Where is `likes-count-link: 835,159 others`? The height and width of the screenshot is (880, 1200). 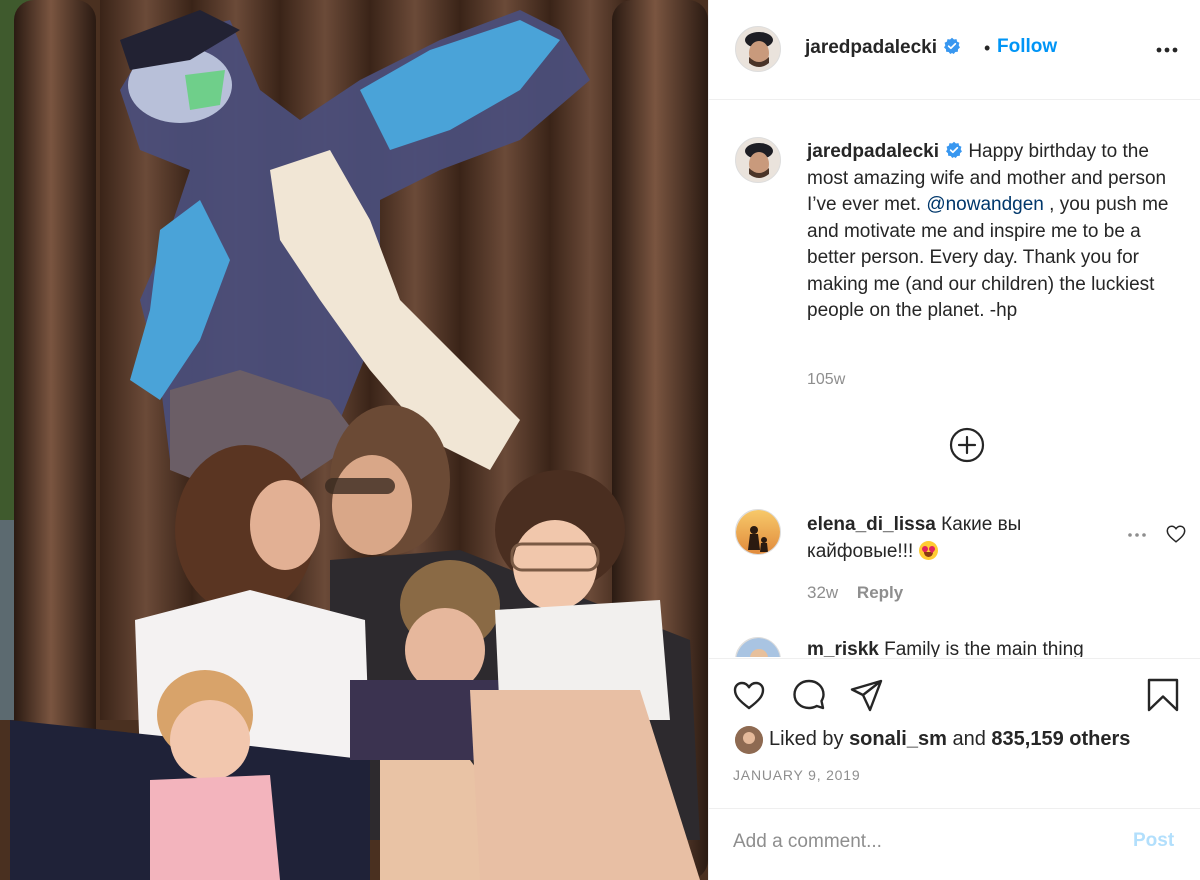 likes-count-link: 835,159 others is located at coordinates (1060, 739).